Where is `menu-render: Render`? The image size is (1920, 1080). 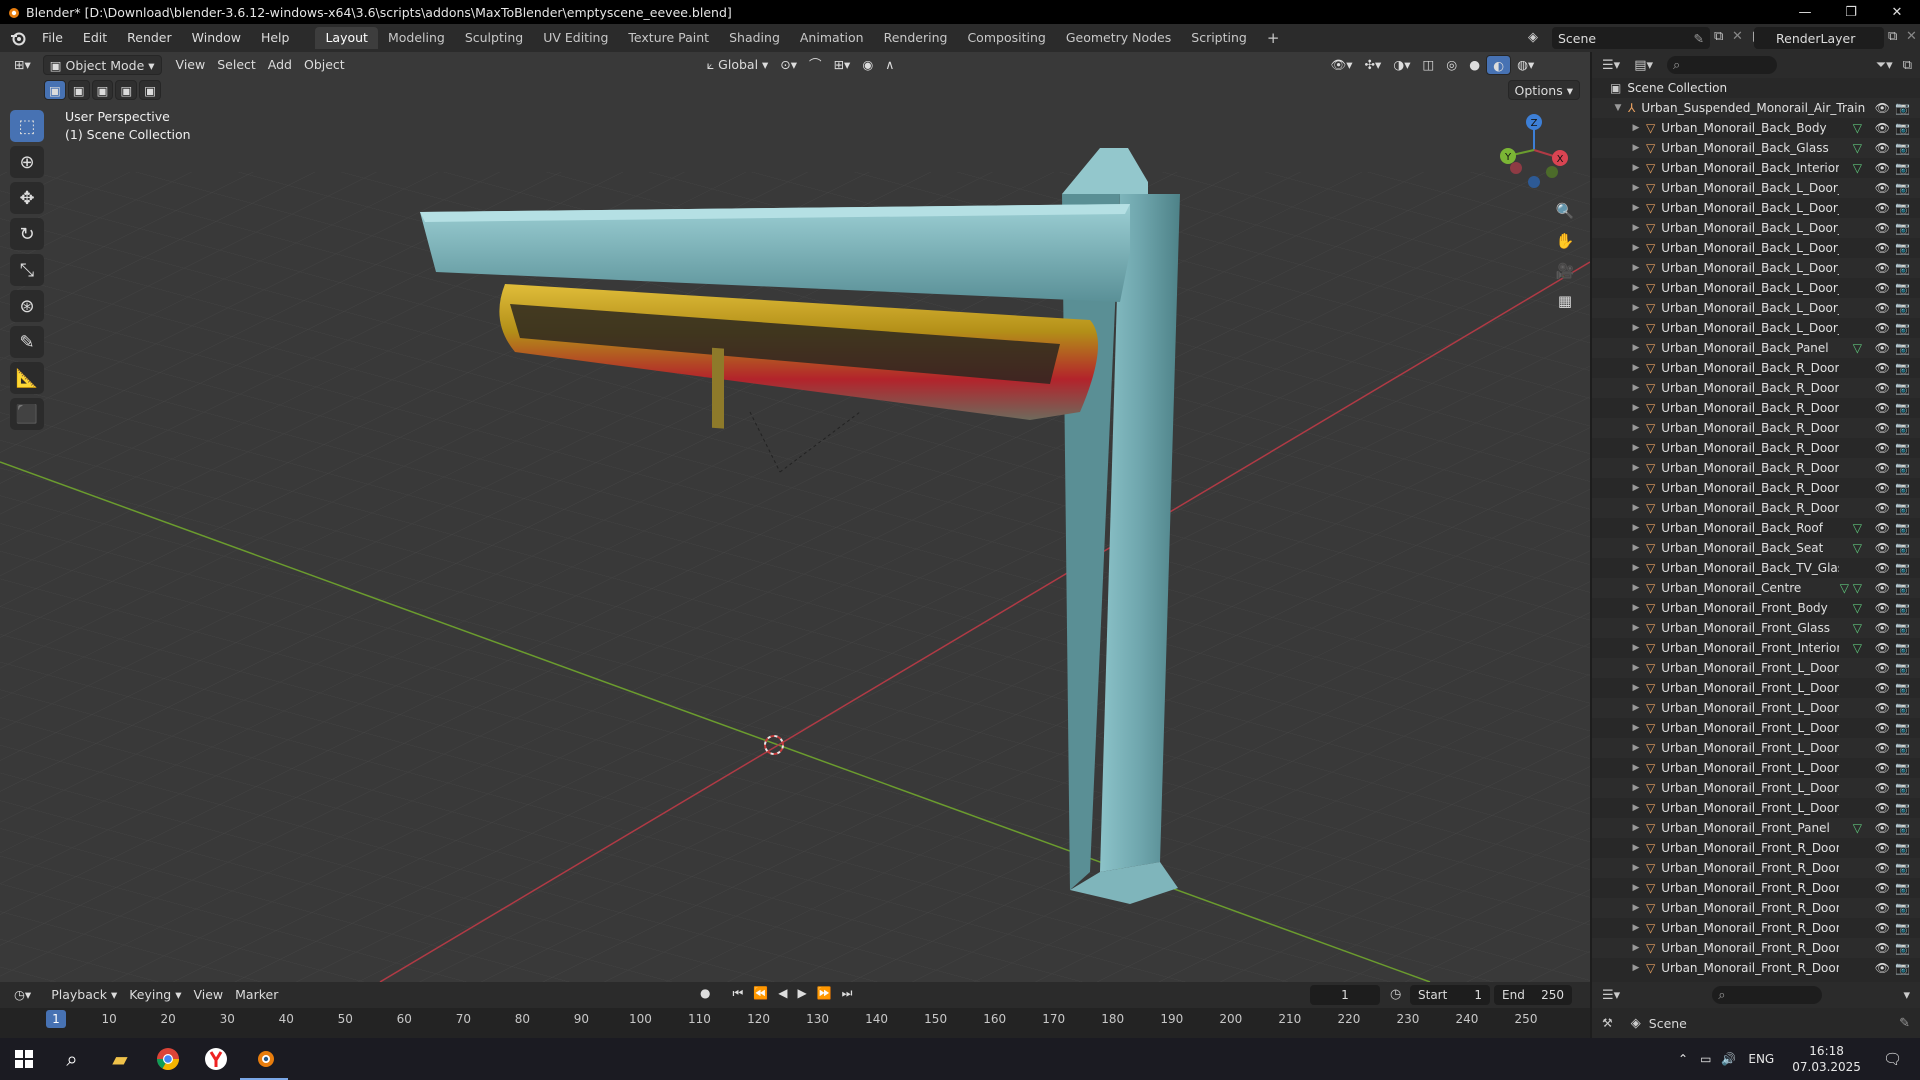 menu-render: Render is located at coordinates (149, 38).